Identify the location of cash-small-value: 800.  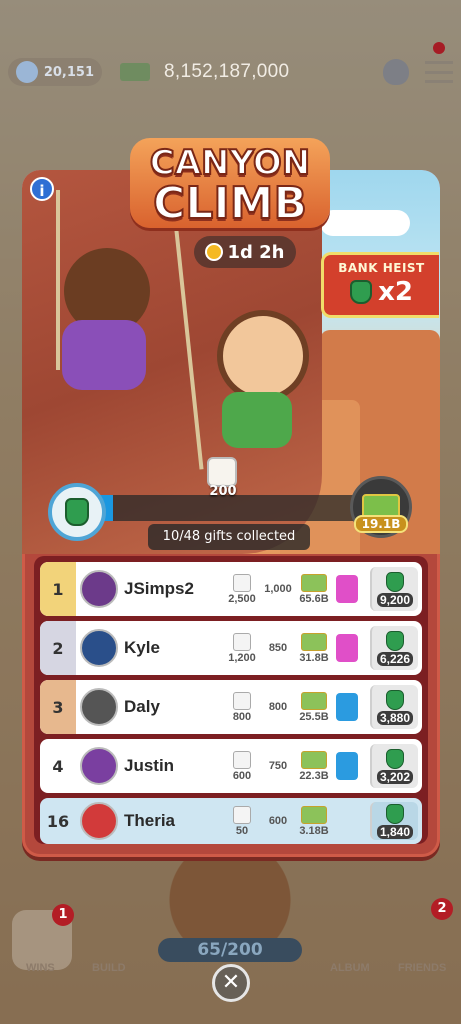
(278, 707).